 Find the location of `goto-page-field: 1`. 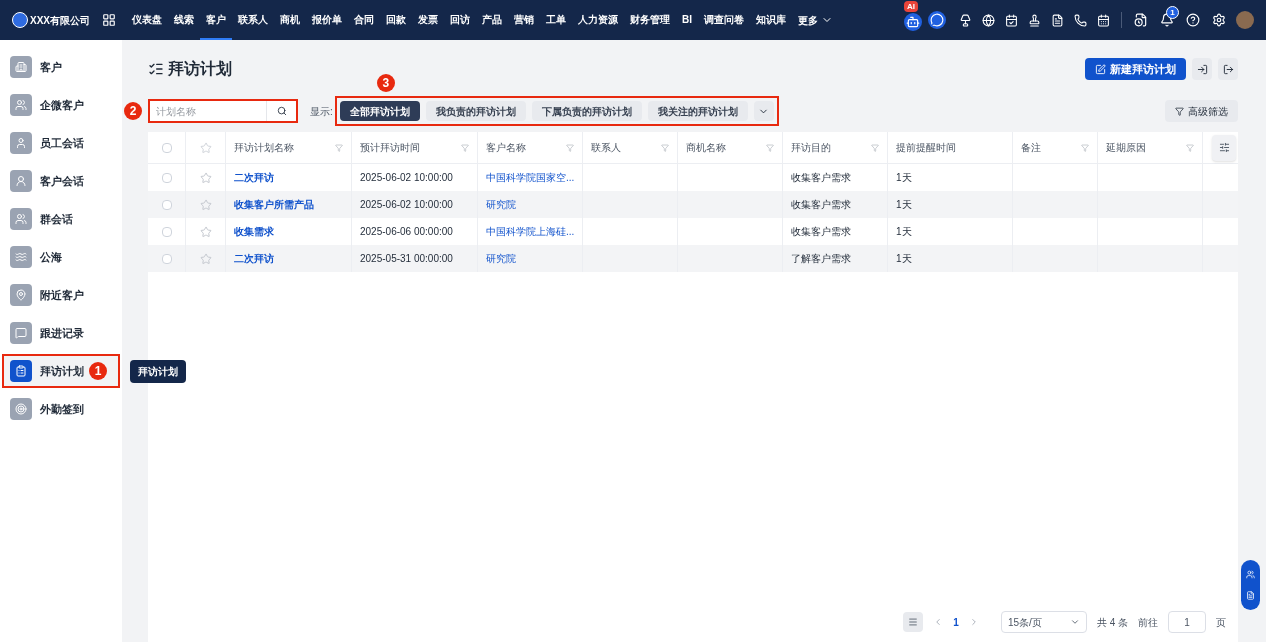

goto-page-field: 1 is located at coordinates (1187, 622).